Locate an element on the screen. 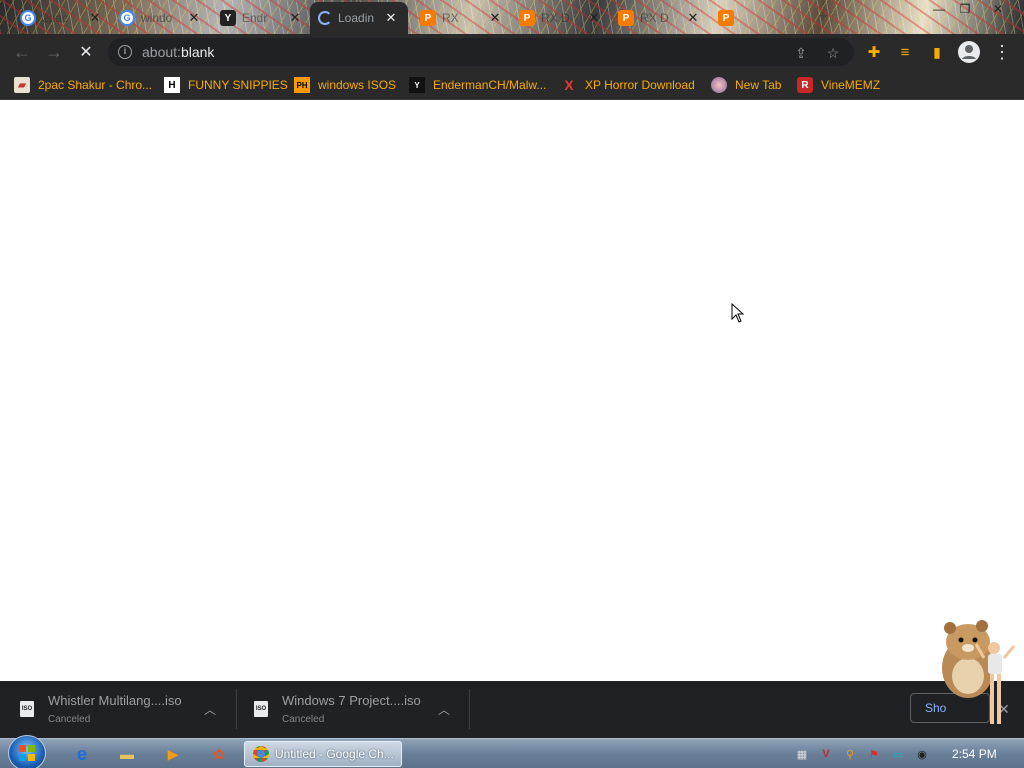 This screenshot has width=1024, height=768. address-bar: i about:blank ⇪ ☆ is located at coordinates (481, 52).